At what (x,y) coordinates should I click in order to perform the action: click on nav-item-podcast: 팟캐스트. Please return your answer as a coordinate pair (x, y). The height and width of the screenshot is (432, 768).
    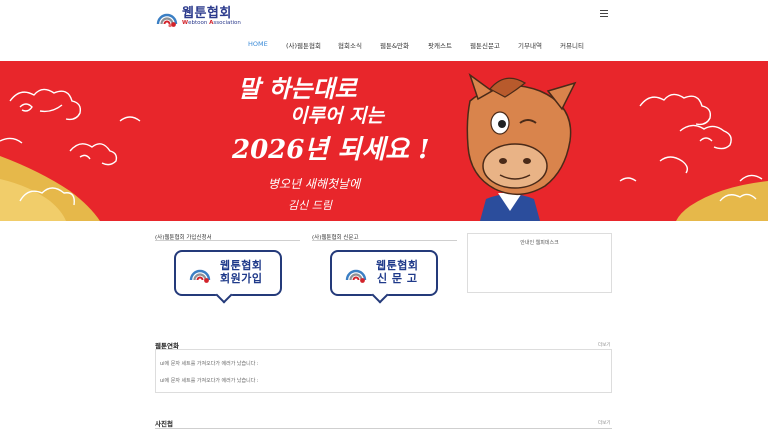
    Looking at the image, I should click on (440, 45).